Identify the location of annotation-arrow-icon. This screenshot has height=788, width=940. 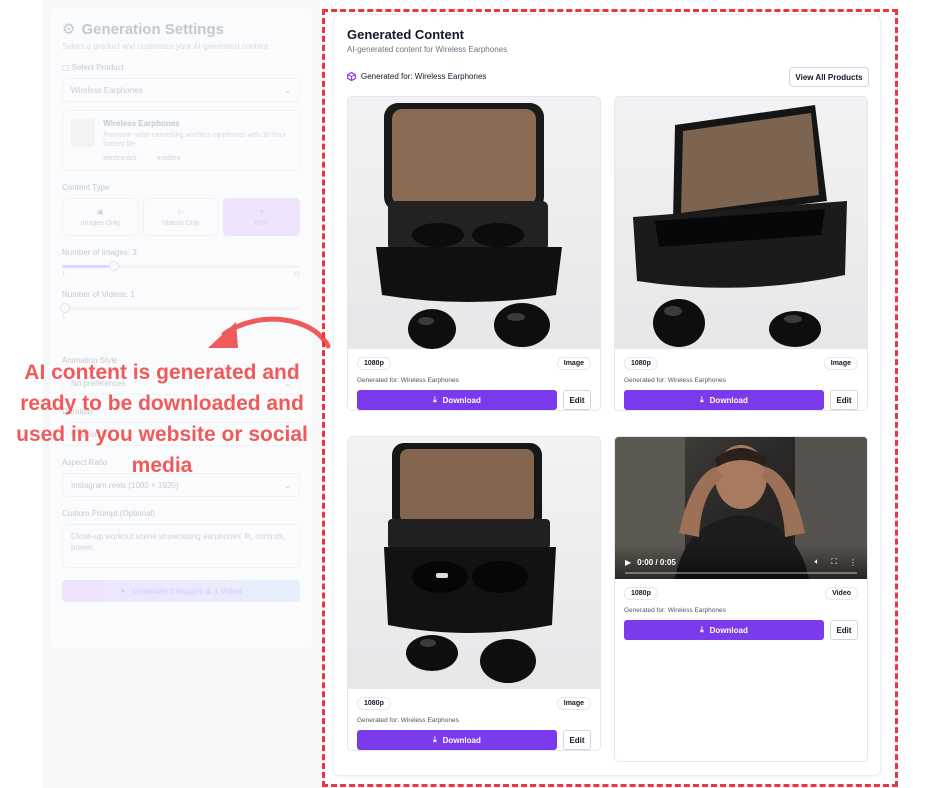
(269, 332).